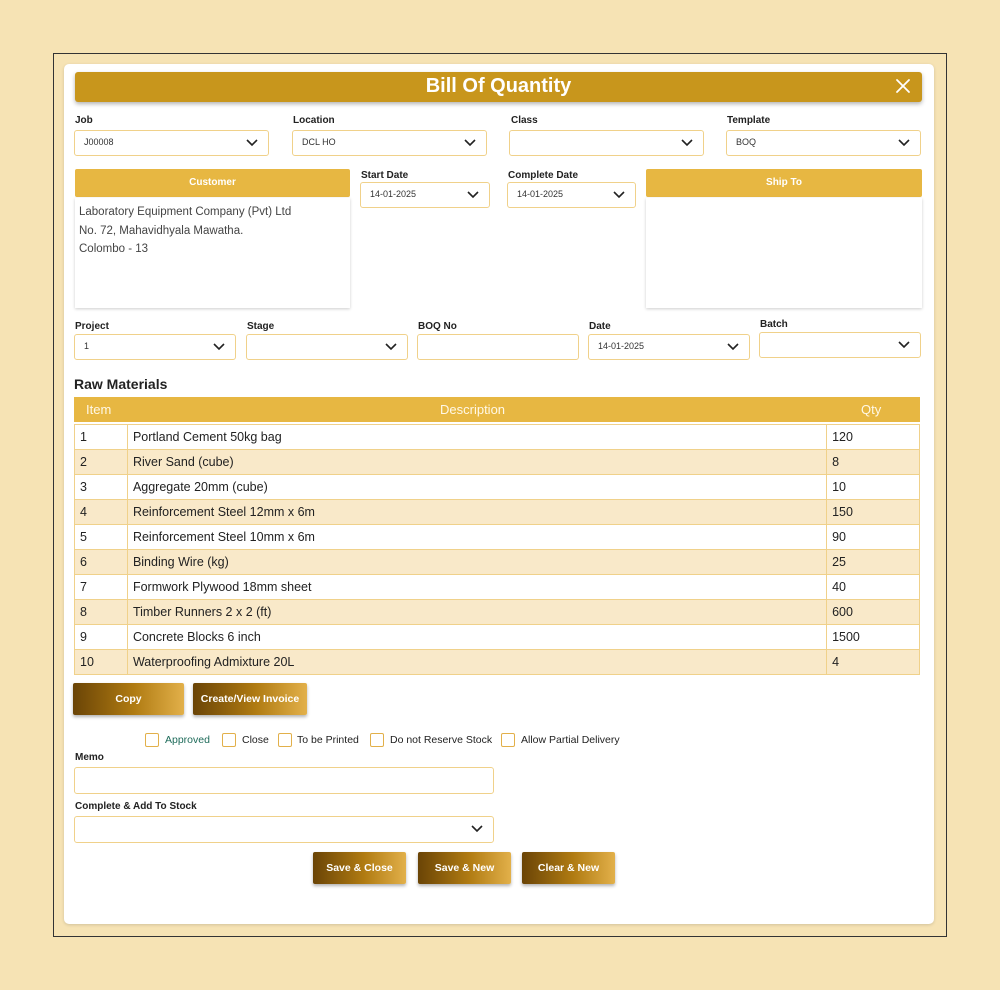 This screenshot has height=990, width=1000. I want to click on template-select: BOQ, so click(823, 143).